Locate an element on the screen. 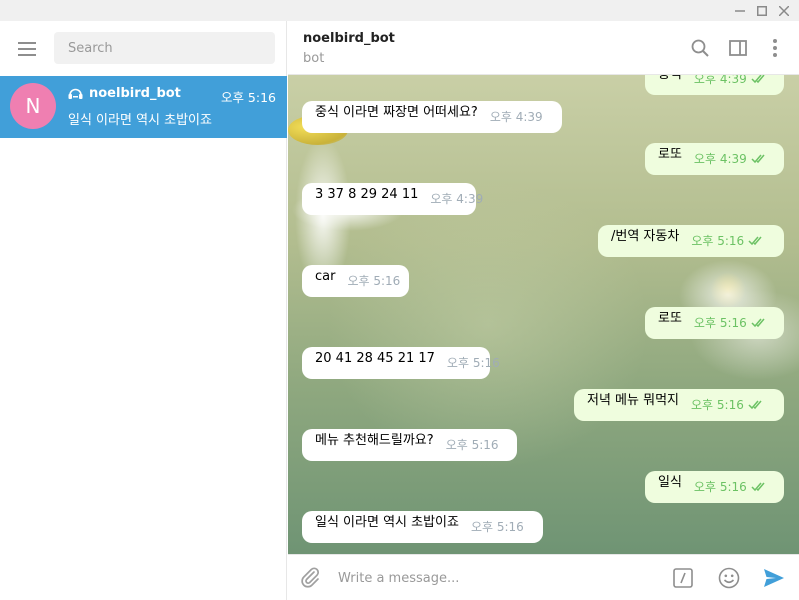 The width and height of the screenshot is (799, 600). message-text: car is located at coordinates (325, 276).